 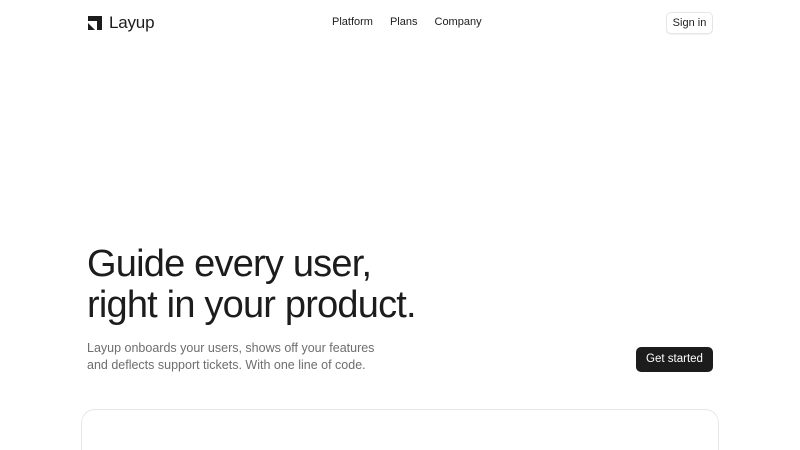 I want to click on nav-item-plans: Plans, so click(x=404, y=22).